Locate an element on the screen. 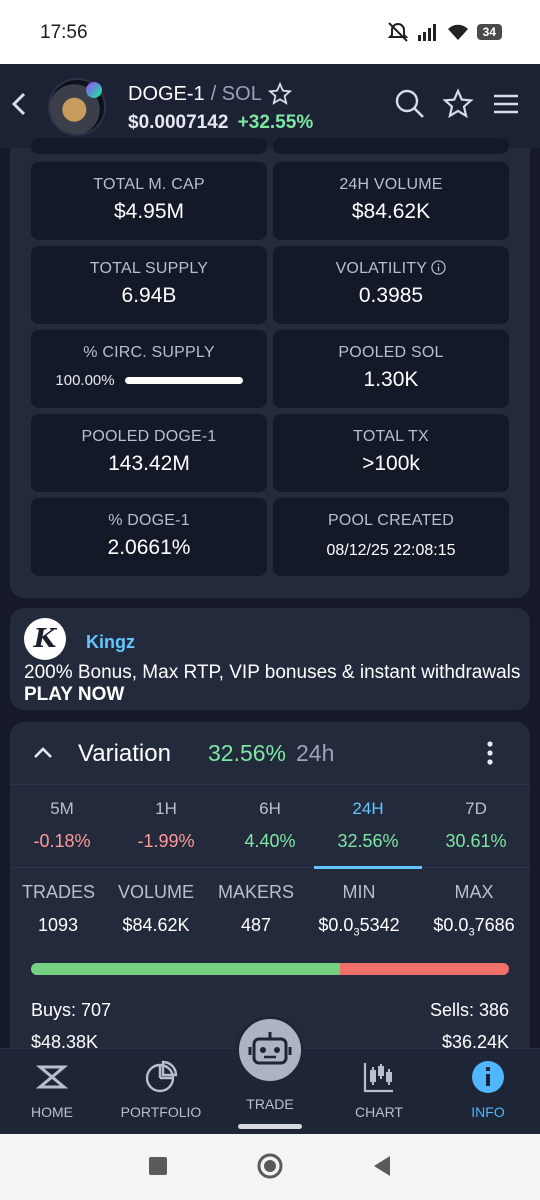 This screenshot has height=1200, width=540. nav-label: HOME is located at coordinates (52, 1112).